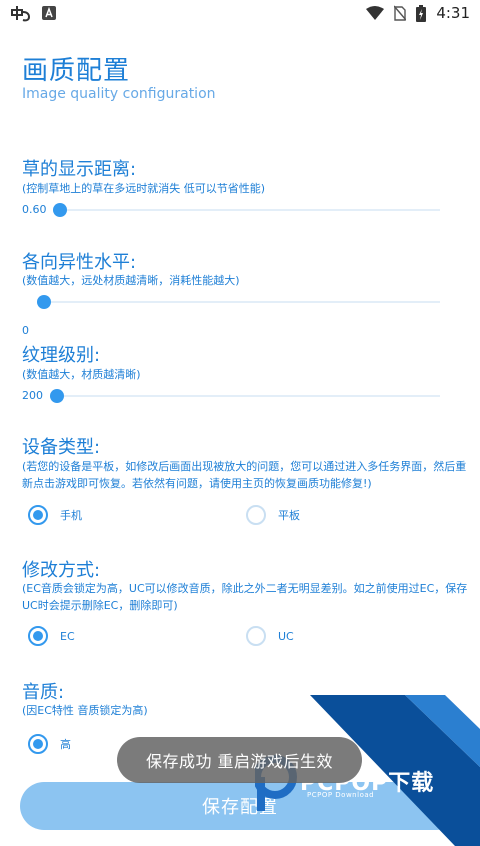 This screenshot has height=846, width=480. I want to click on app-logo-icon, so click(21, 13).